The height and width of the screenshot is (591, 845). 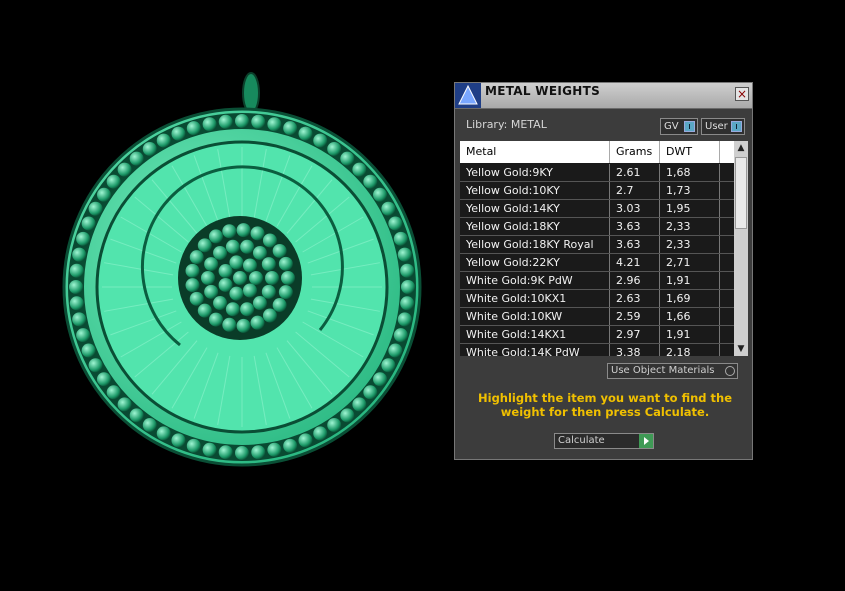 I want to click on header-dwt: DWT, so click(x=690, y=152).